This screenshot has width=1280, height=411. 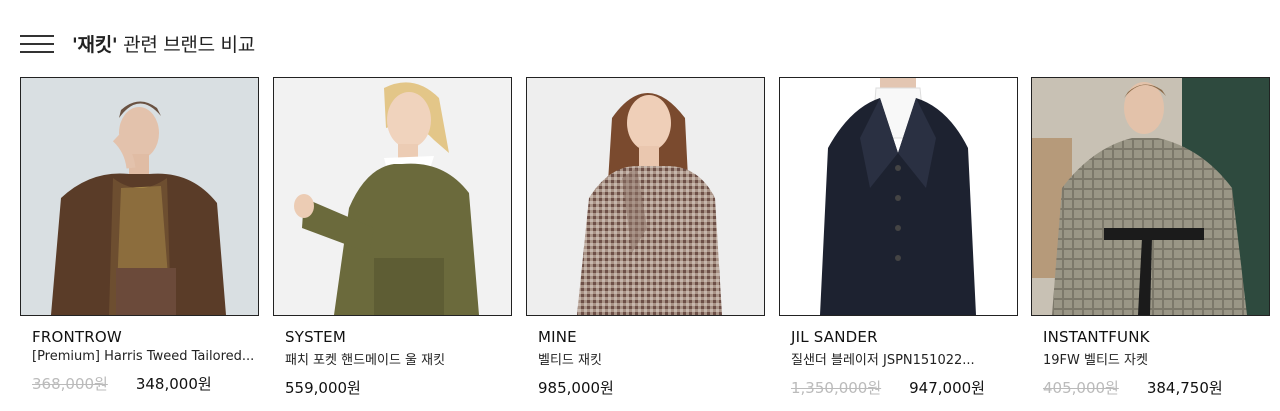 I want to click on title-suffix: 관련 브랜드 비교, so click(x=186, y=44).